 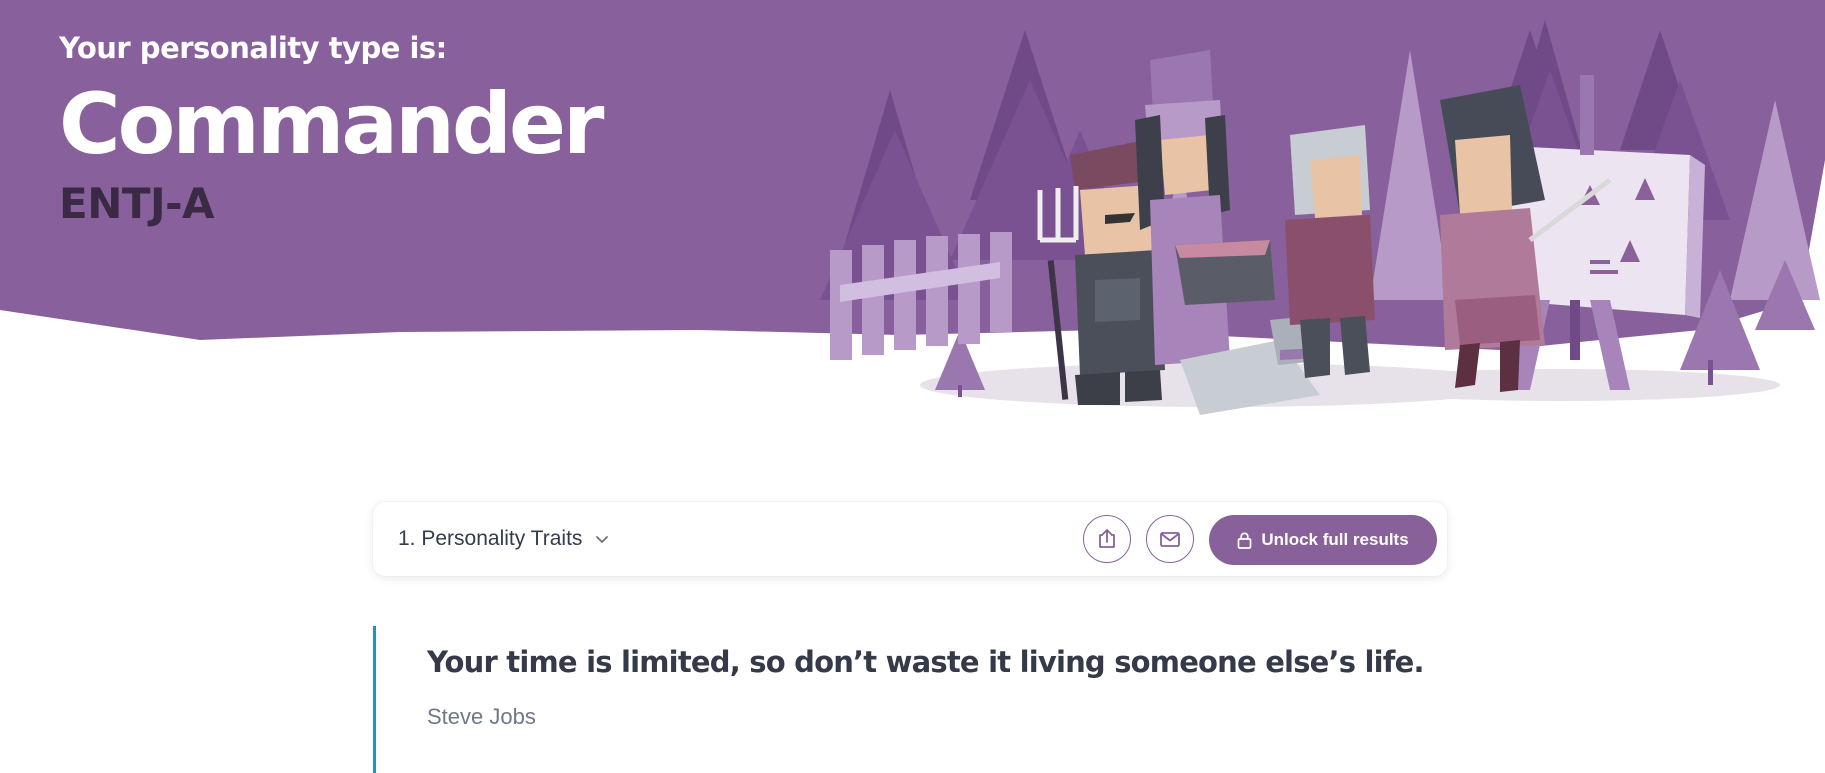 I want to click on quote-author: Steve Jobs, so click(x=481, y=716).